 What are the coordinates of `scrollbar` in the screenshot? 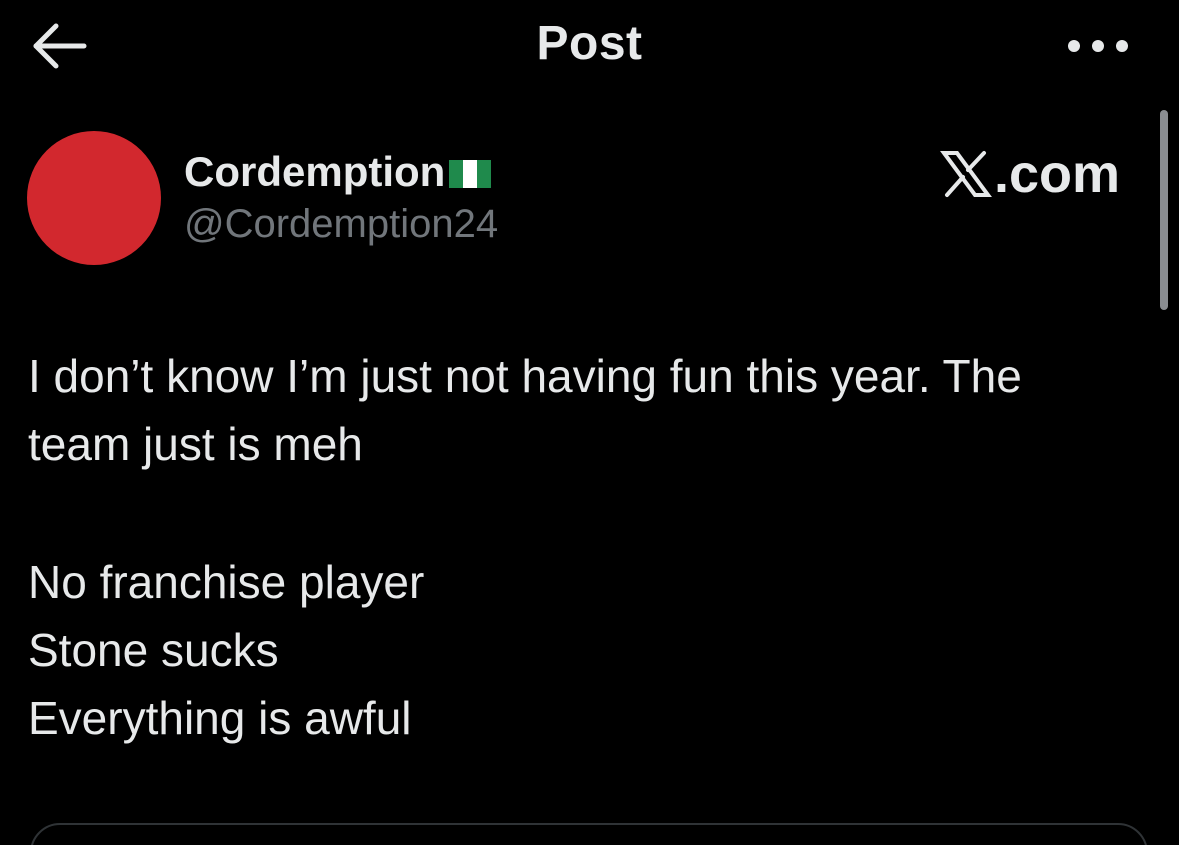 It's located at (1164, 210).